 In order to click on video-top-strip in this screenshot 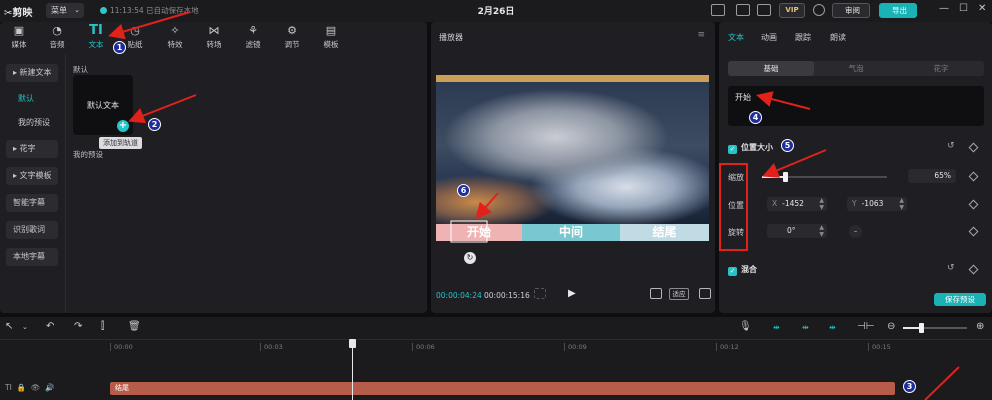, I will do `click(572, 78)`.